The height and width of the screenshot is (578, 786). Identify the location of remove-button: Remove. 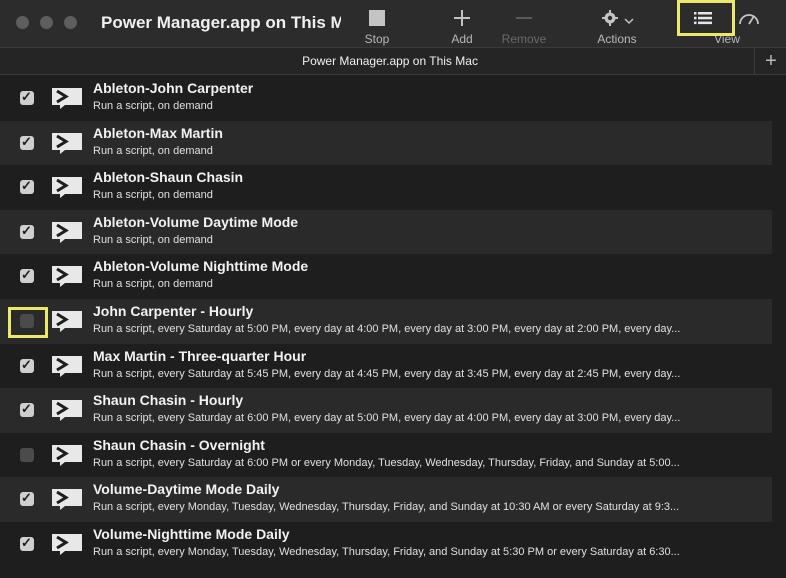
(524, 26).